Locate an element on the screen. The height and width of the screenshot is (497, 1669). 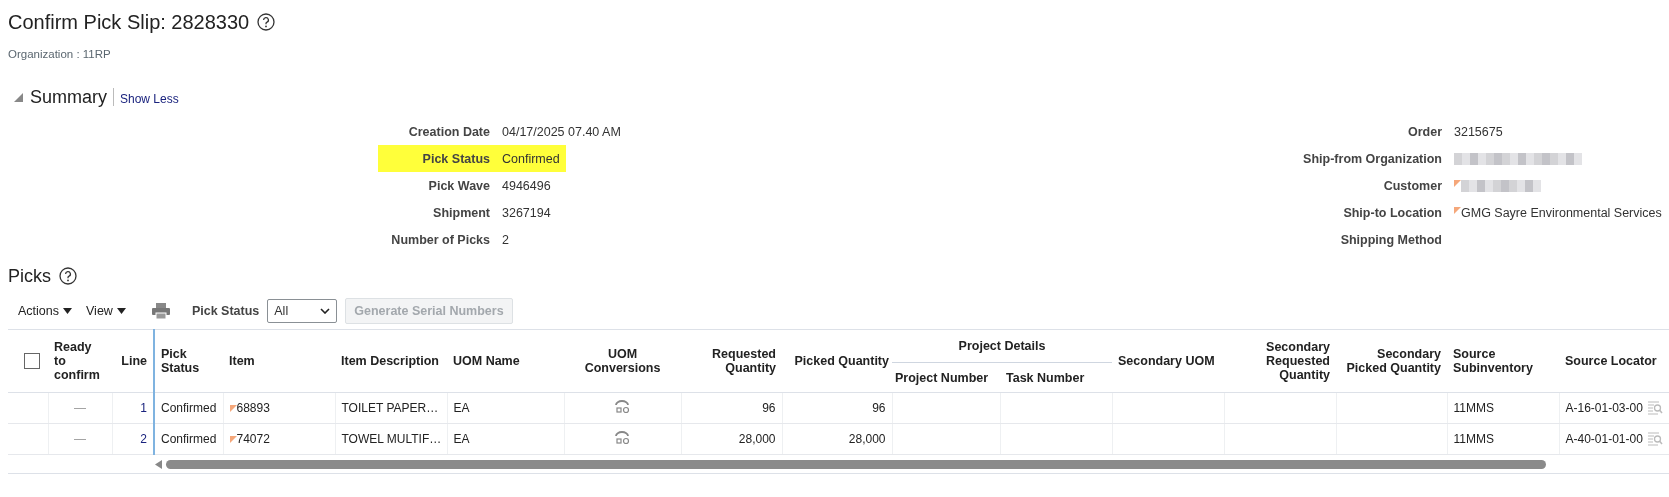
column-header: Ready to confirm is located at coordinates (80, 361).